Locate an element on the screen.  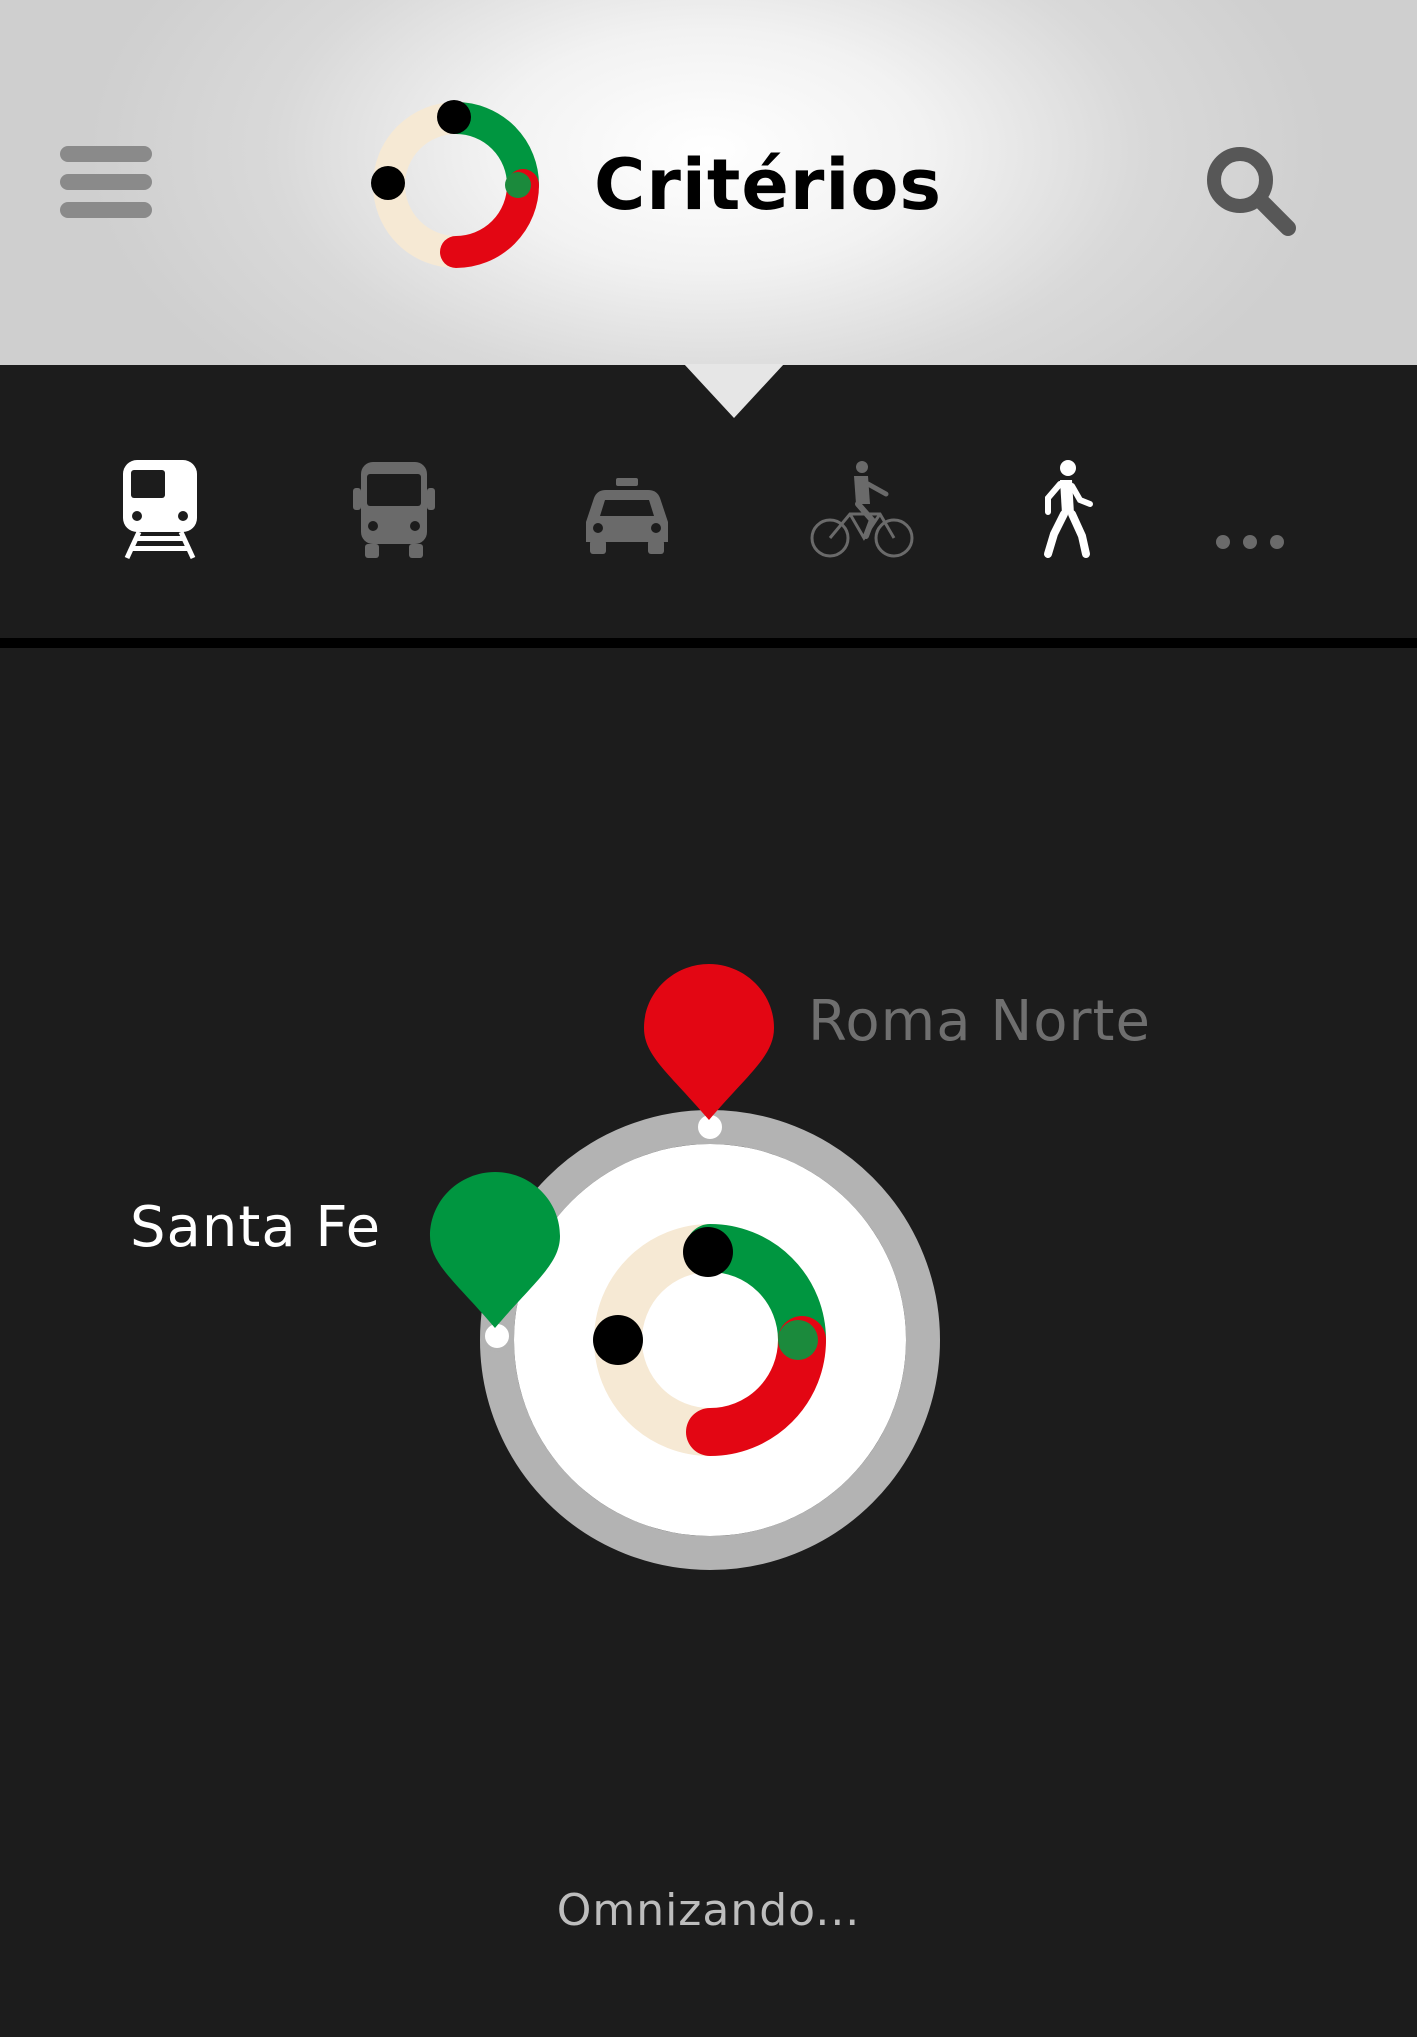
transport-mode-bar is located at coordinates (708, 501).